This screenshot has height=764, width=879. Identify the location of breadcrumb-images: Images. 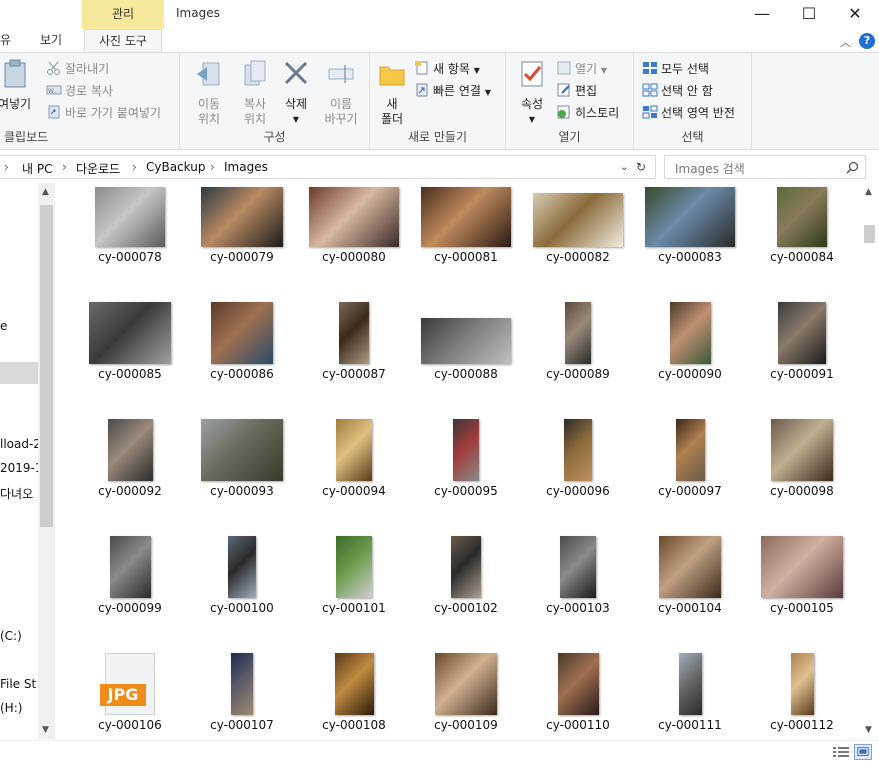
(246, 167).